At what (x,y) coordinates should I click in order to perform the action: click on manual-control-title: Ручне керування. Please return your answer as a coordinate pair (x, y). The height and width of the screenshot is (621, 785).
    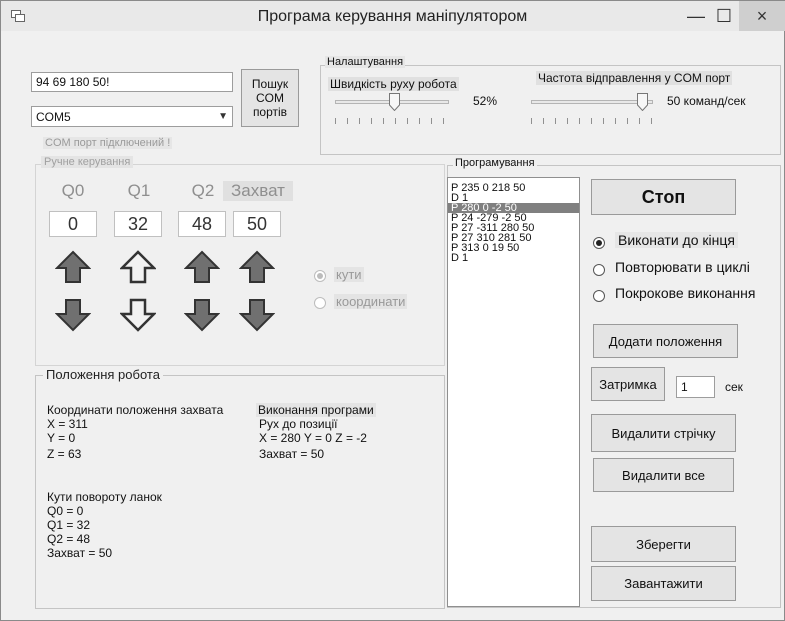
    Looking at the image, I should click on (87, 162).